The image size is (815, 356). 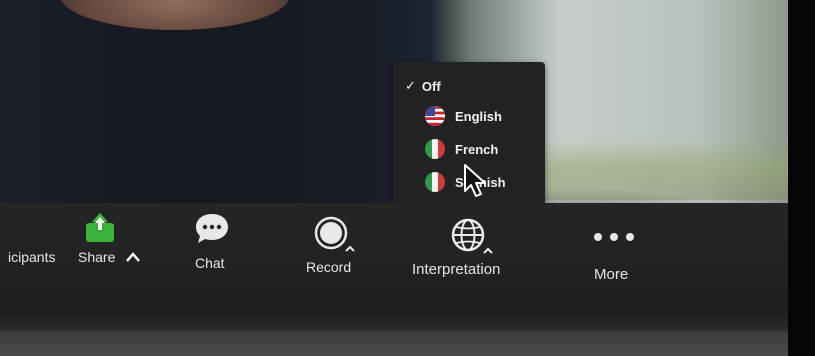 What do you see at coordinates (212, 228) in the screenshot?
I see `chat-bubble-icon` at bounding box center [212, 228].